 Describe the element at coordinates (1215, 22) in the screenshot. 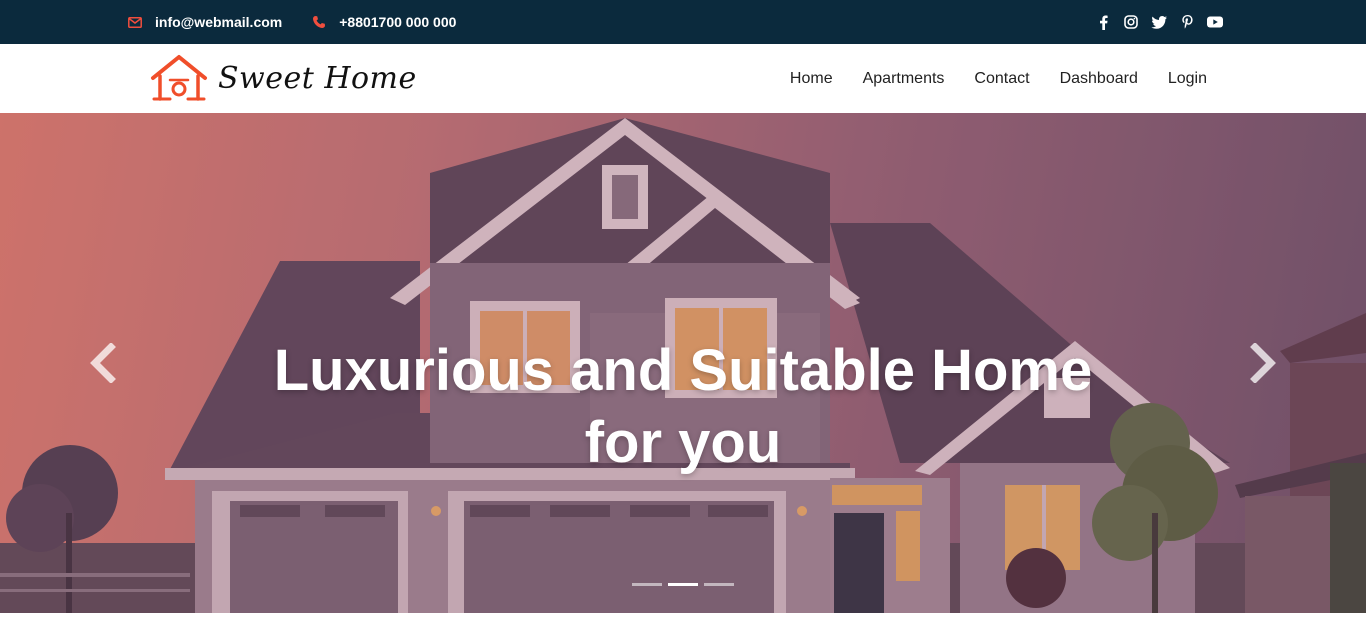

I see `youtube-icon` at that location.